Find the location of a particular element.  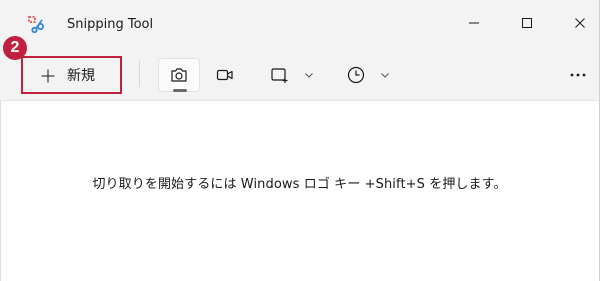

step-number-badge: 2 is located at coordinates (15, 48).